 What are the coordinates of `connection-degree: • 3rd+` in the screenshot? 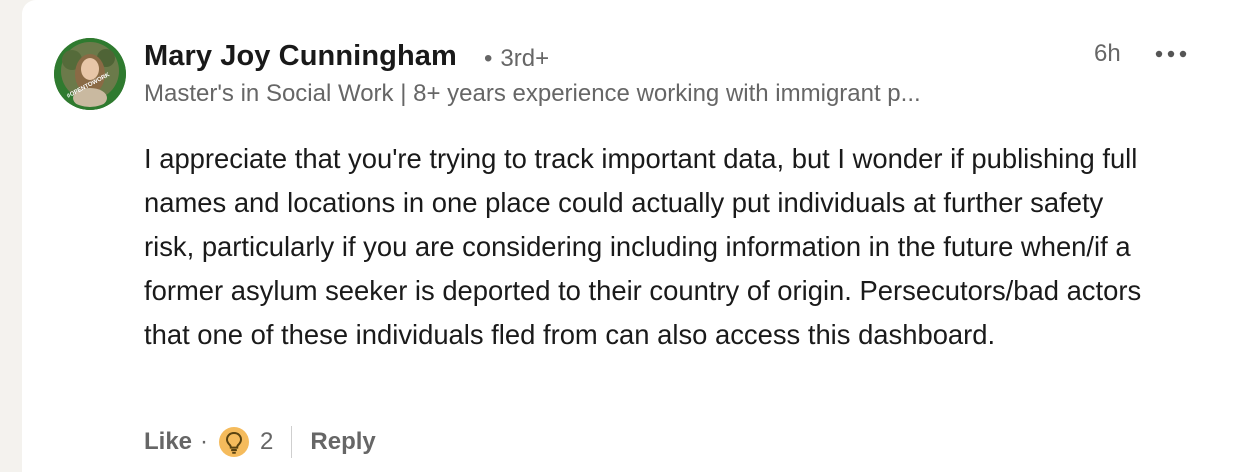 It's located at (516, 59).